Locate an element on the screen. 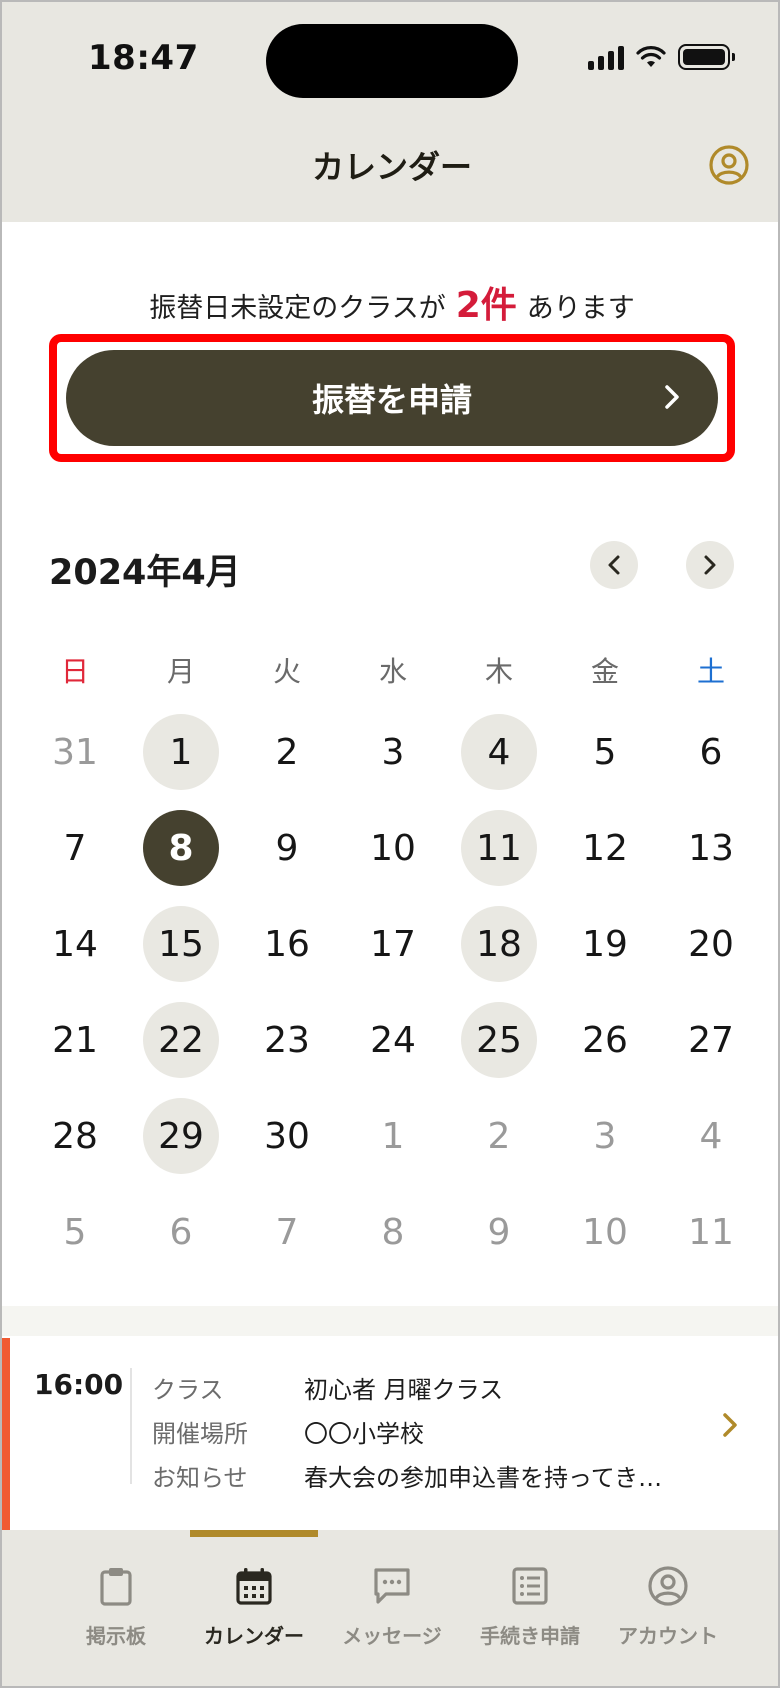  calendar-day-class: 1 is located at coordinates (181, 752).